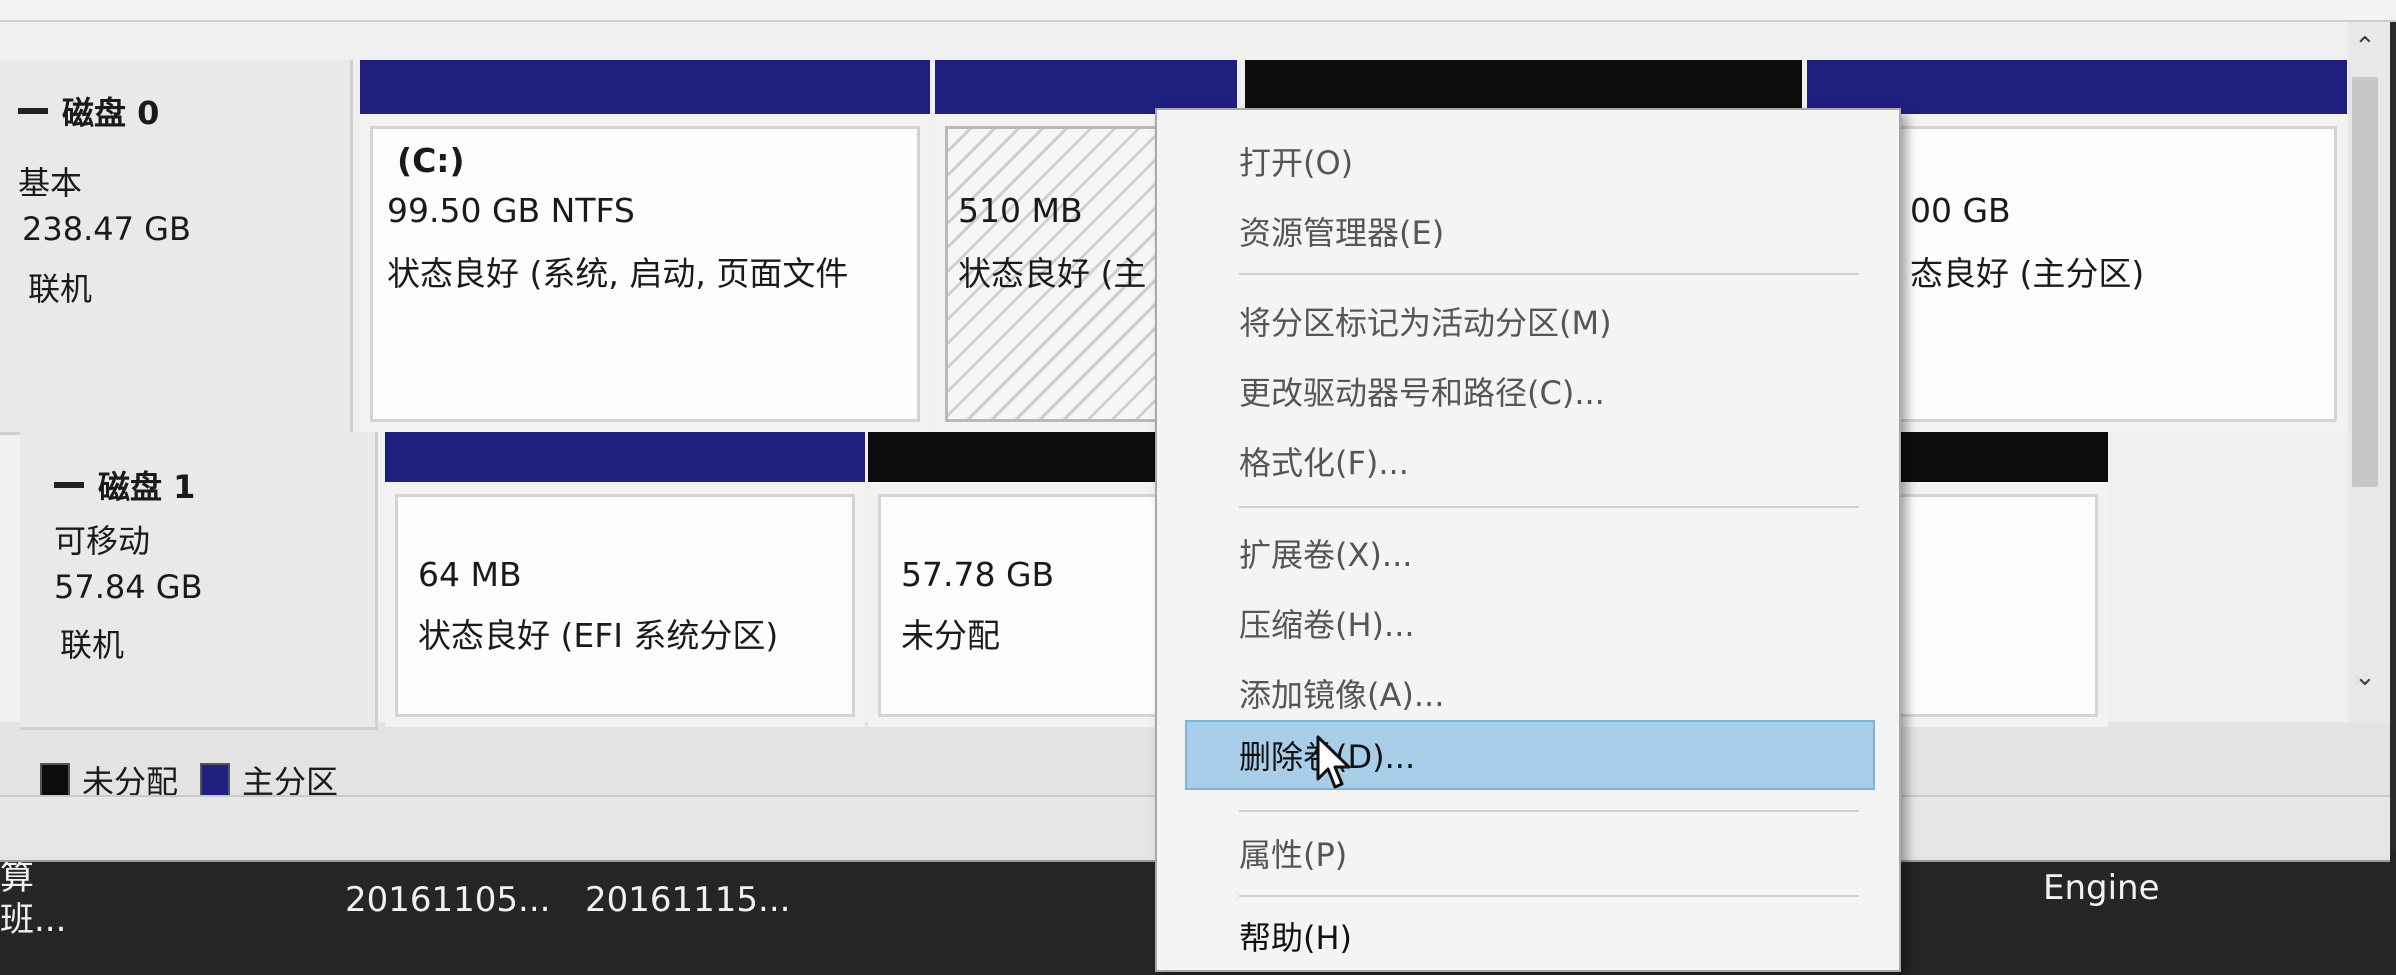  I want to click on partition-size: 64 MB, so click(470, 574).